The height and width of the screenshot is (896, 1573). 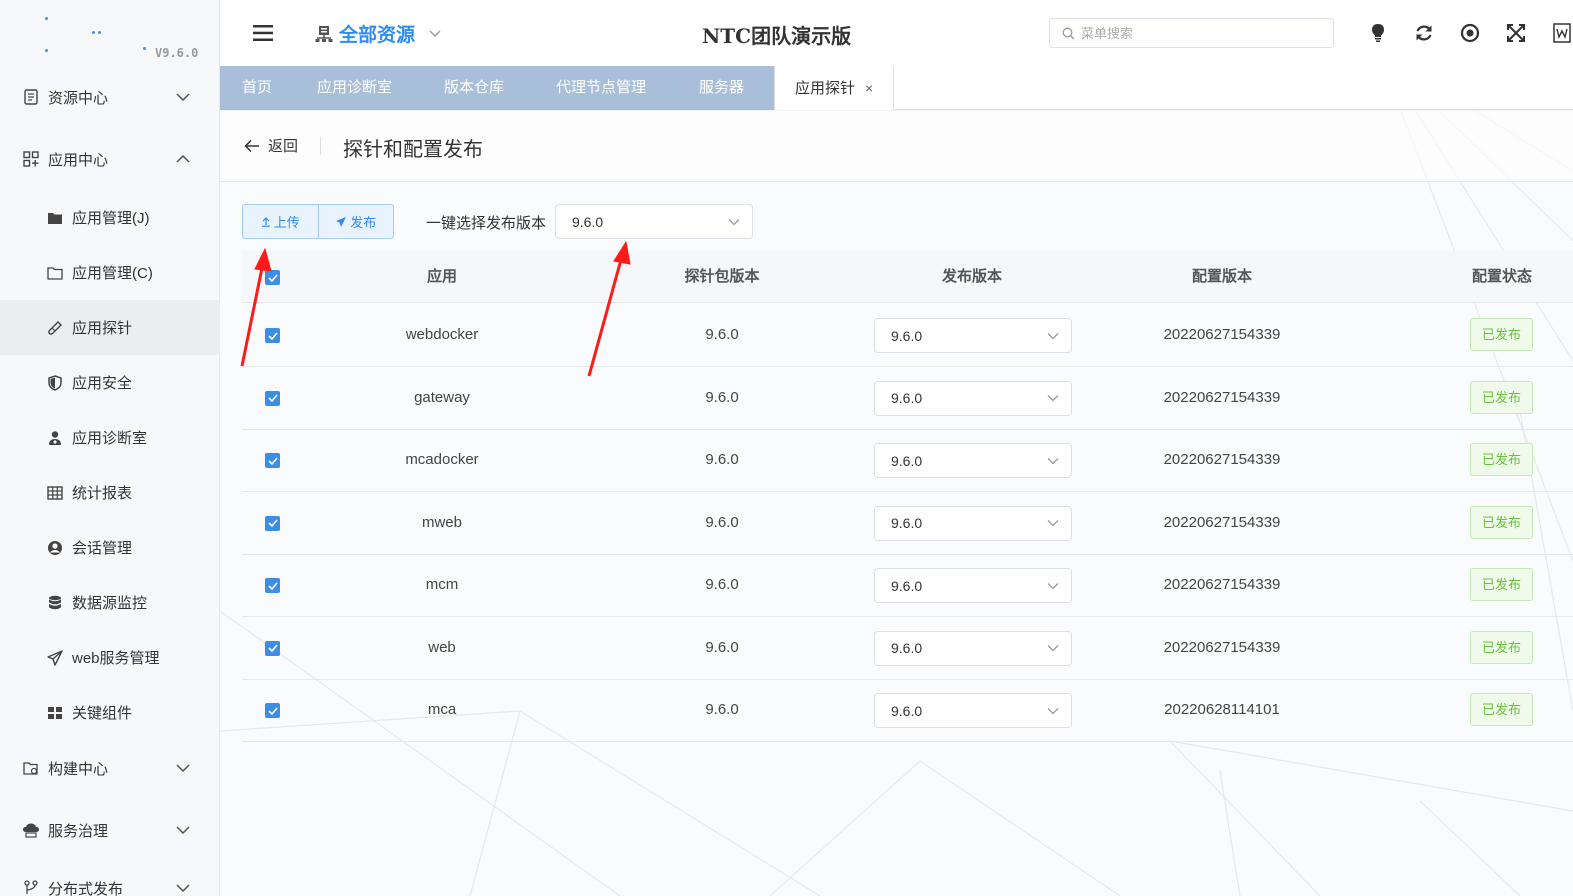 I want to click on bulb-icon, so click(x=1378, y=33).